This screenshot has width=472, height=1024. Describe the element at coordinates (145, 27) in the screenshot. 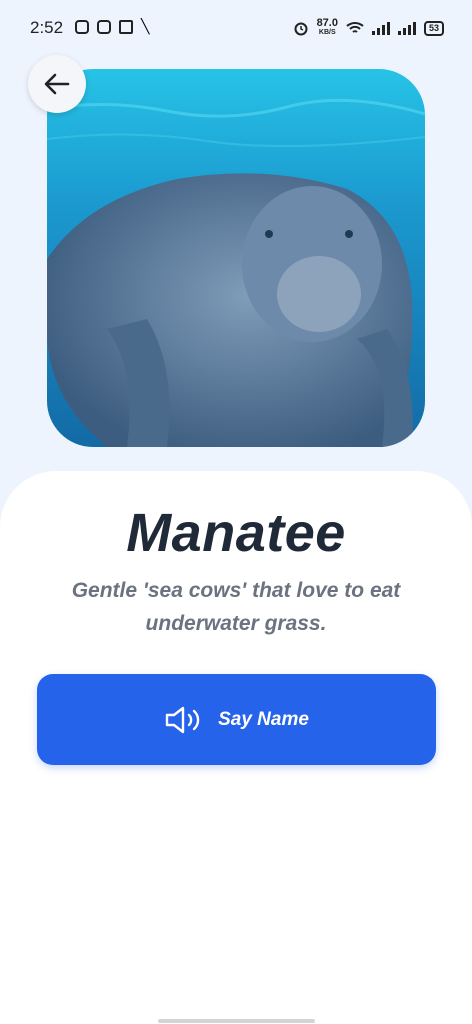

I see `pin-icon: ╲` at that location.